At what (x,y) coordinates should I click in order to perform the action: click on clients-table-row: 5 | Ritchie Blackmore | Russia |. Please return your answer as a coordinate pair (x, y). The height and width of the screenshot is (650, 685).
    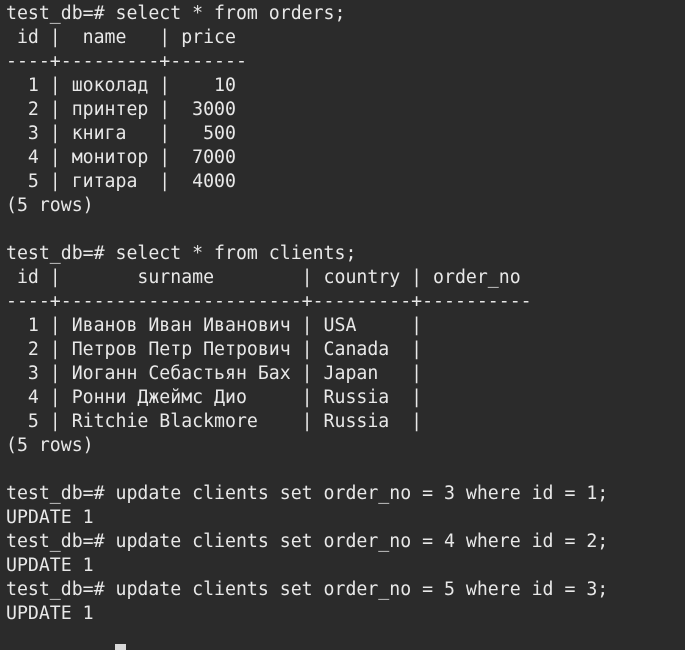
    Looking at the image, I should click on (214, 421).